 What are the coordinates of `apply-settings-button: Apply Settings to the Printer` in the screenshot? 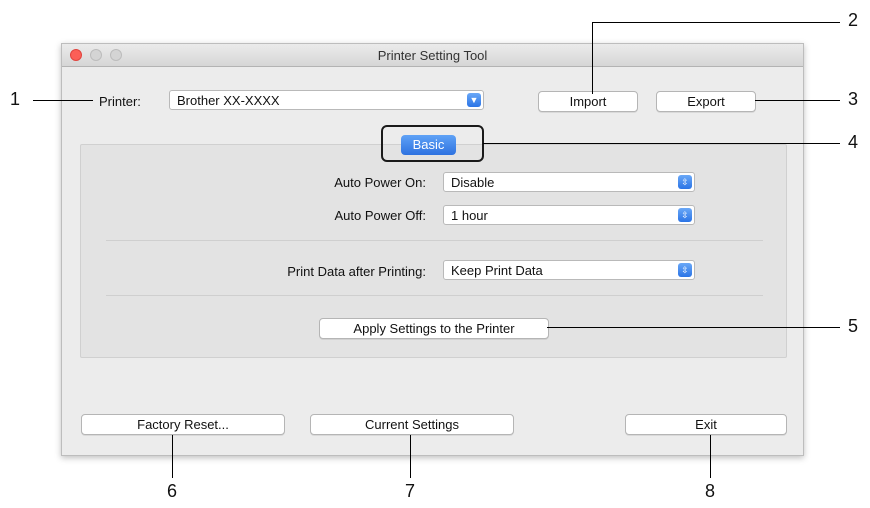 It's located at (434, 328).